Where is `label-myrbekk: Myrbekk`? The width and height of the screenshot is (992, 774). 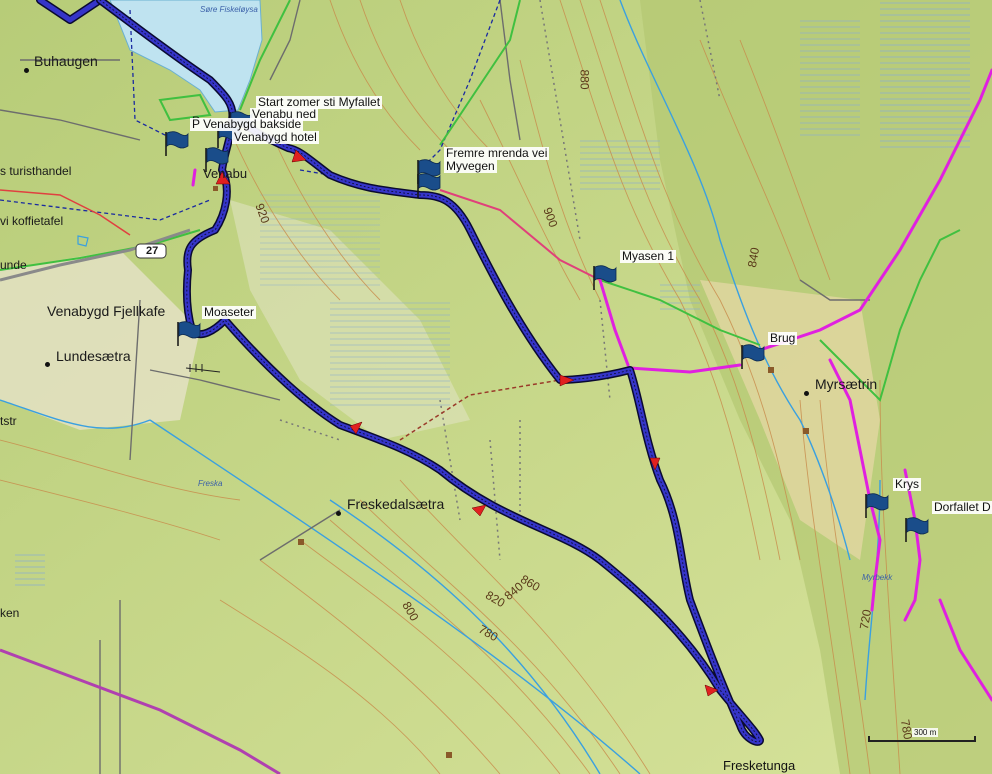 label-myrbekk: Myrbekk is located at coordinates (877, 577).